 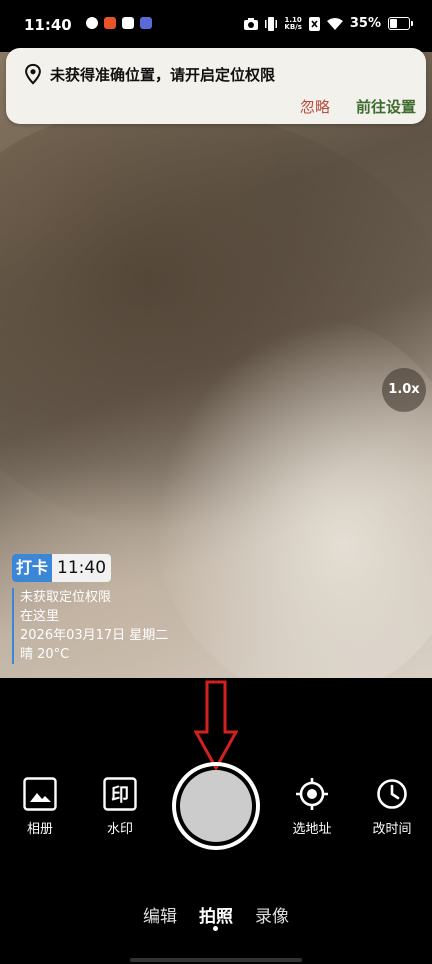 What do you see at coordinates (386, 106) in the screenshot?
I see `go-to-settings-button: 前往设置` at bounding box center [386, 106].